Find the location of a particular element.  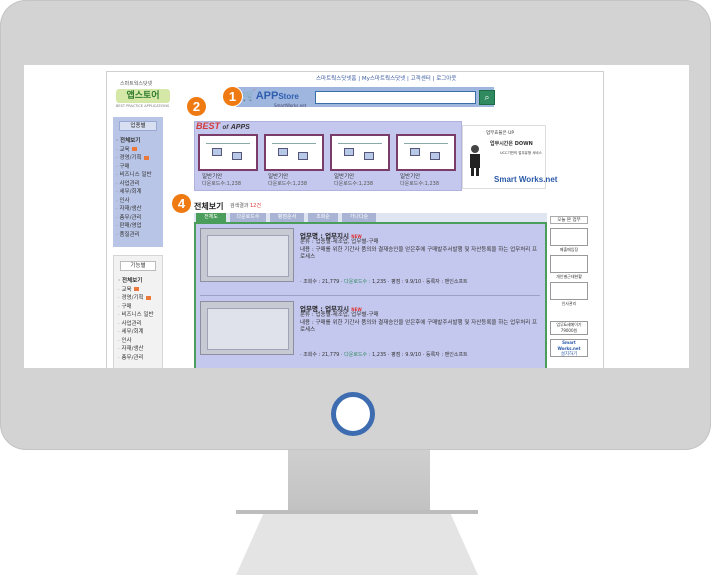

ad-line-2: 업무시간은 DOWN is located at coordinates (511, 144).